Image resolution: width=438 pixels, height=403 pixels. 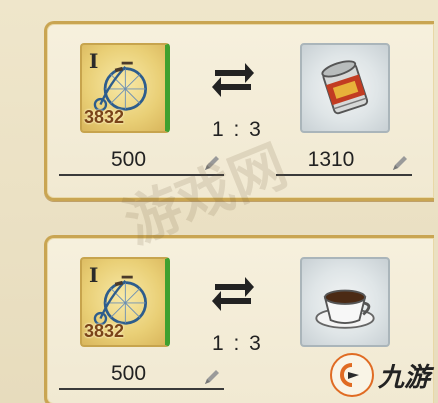 What do you see at coordinates (403, 377) in the screenshot?
I see `brand-name: 九游` at bounding box center [403, 377].